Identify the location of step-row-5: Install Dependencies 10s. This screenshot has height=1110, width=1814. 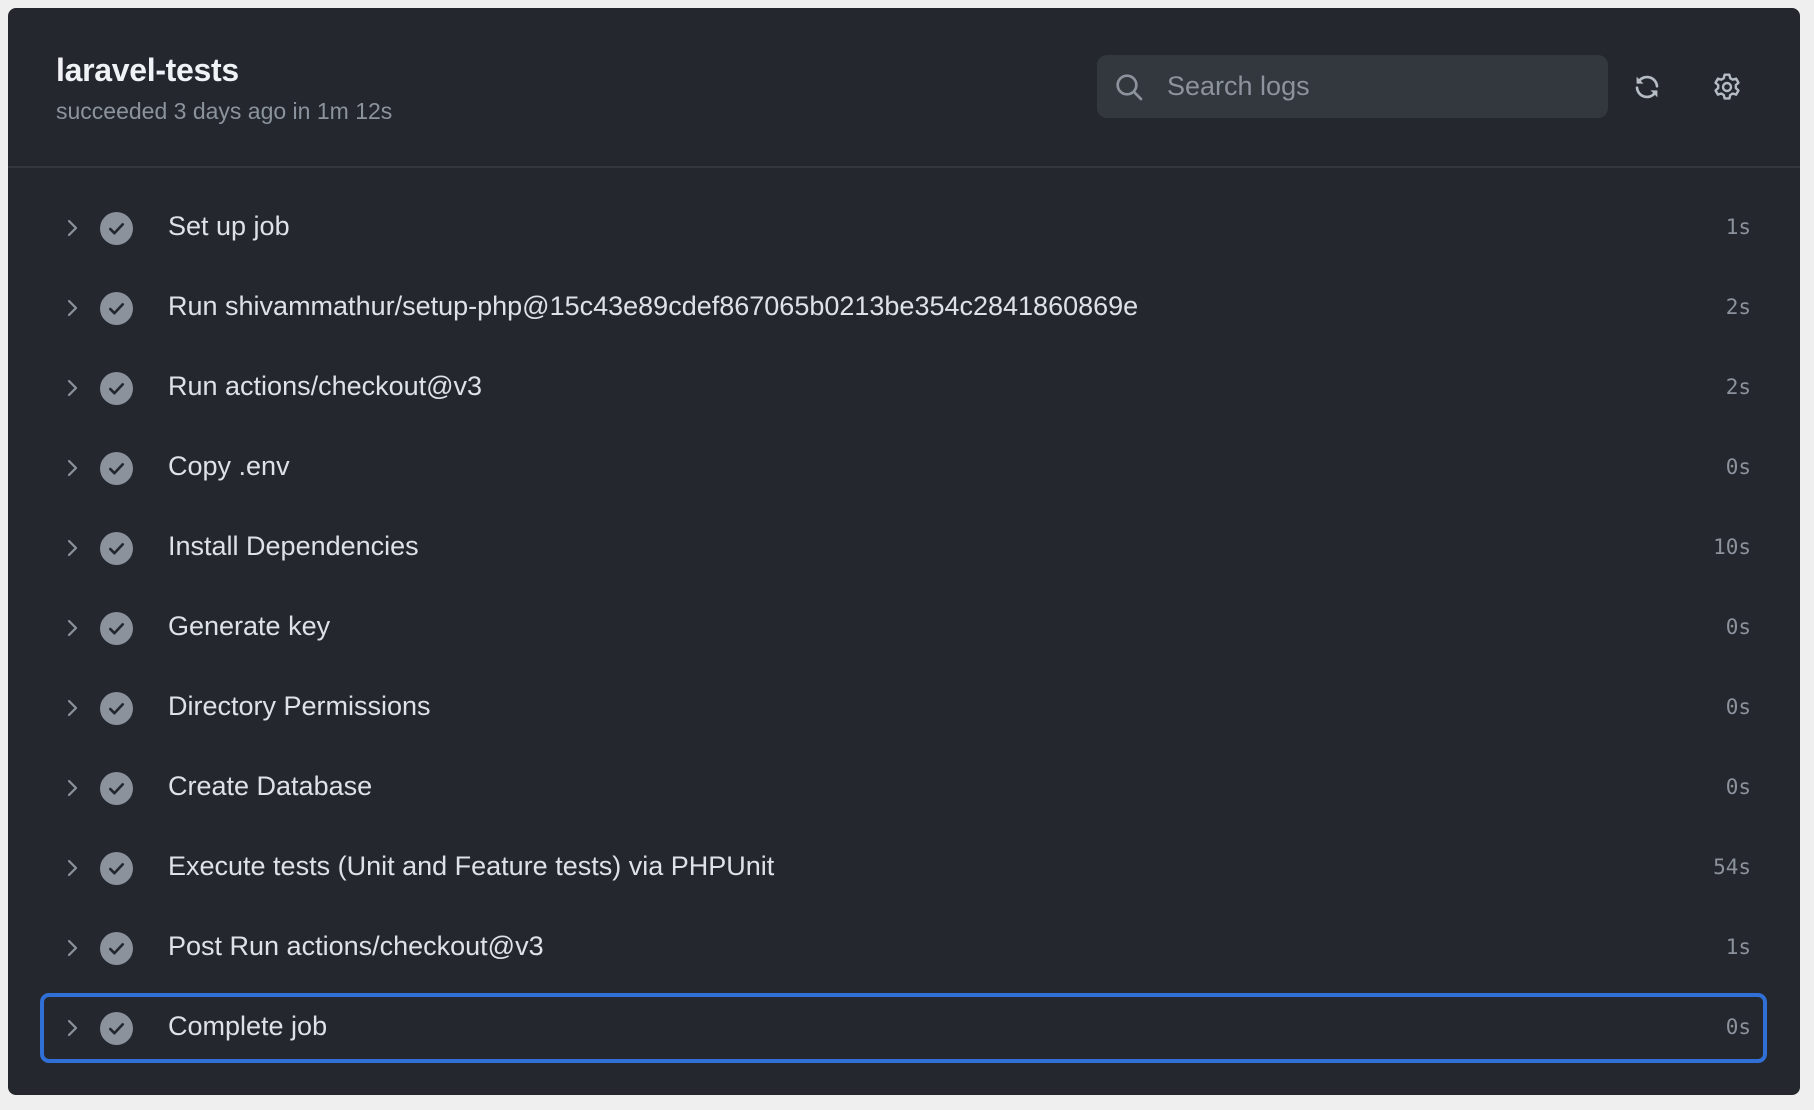
(903, 548).